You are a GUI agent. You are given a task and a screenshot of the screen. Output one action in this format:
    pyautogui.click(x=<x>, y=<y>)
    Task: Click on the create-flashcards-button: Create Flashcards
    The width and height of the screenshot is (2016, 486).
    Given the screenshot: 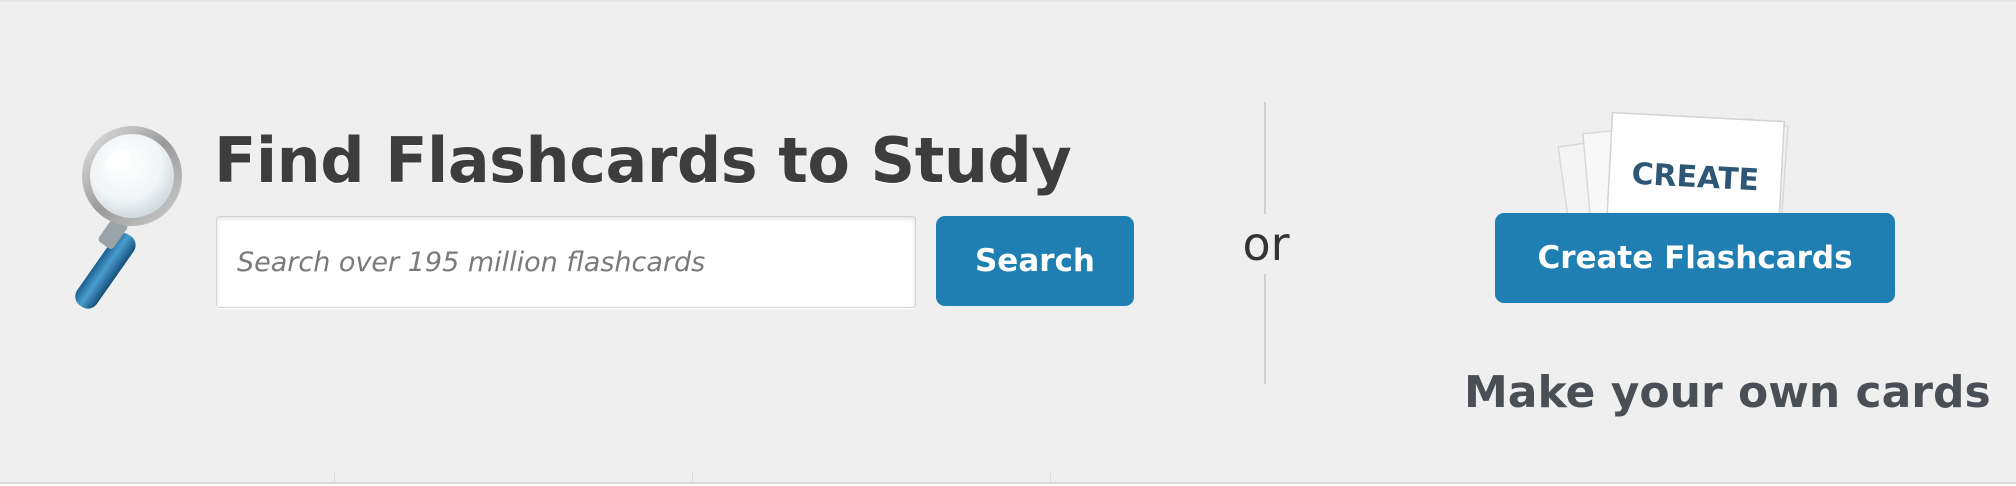 What is the action you would take?
    pyautogui.click(x=1695, y=258)
    